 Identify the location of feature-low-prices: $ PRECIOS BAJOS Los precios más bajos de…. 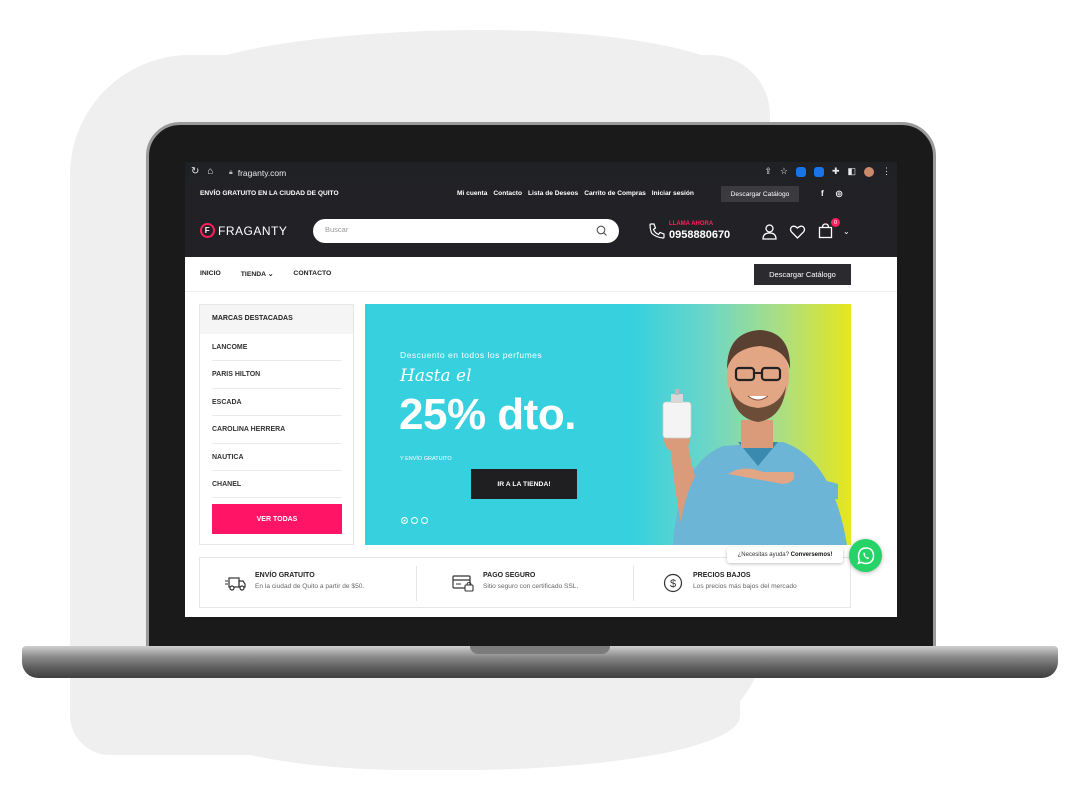
(745, 583).